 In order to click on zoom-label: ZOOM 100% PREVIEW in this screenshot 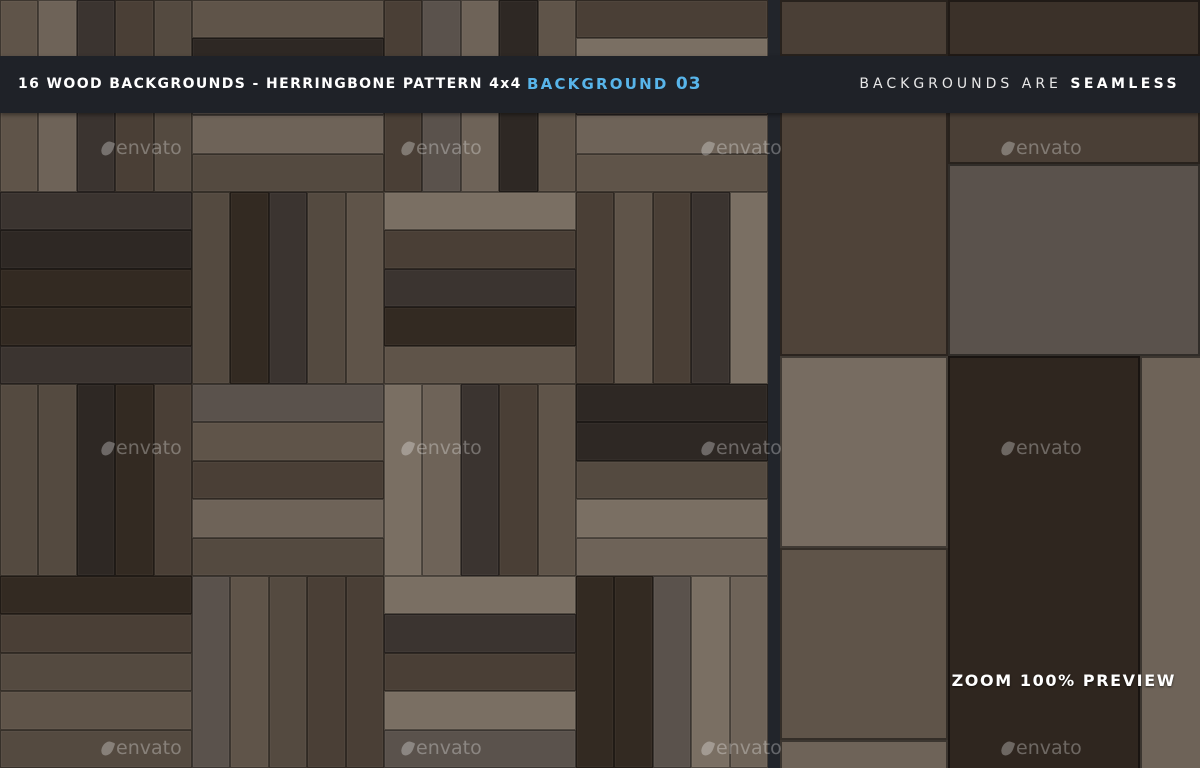, I will do `click(1063, 680)`.